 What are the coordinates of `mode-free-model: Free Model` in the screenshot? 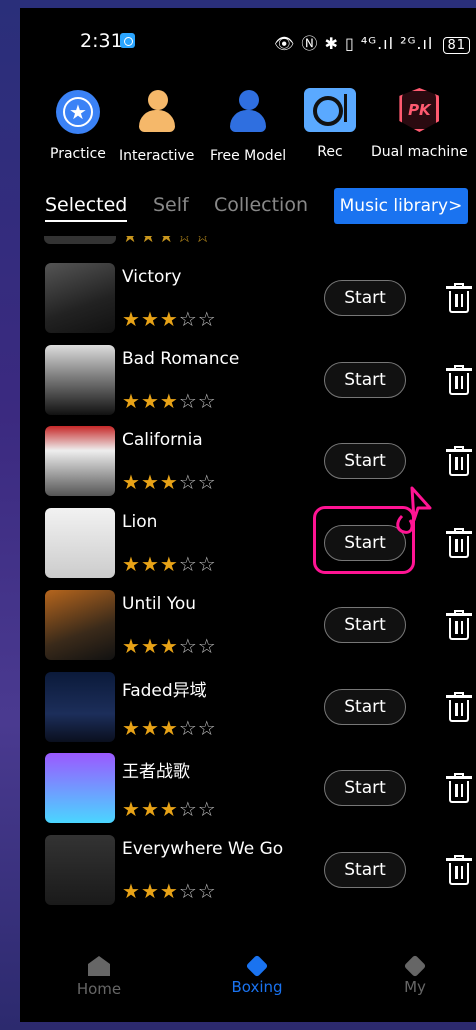 It's located at (248, 126).